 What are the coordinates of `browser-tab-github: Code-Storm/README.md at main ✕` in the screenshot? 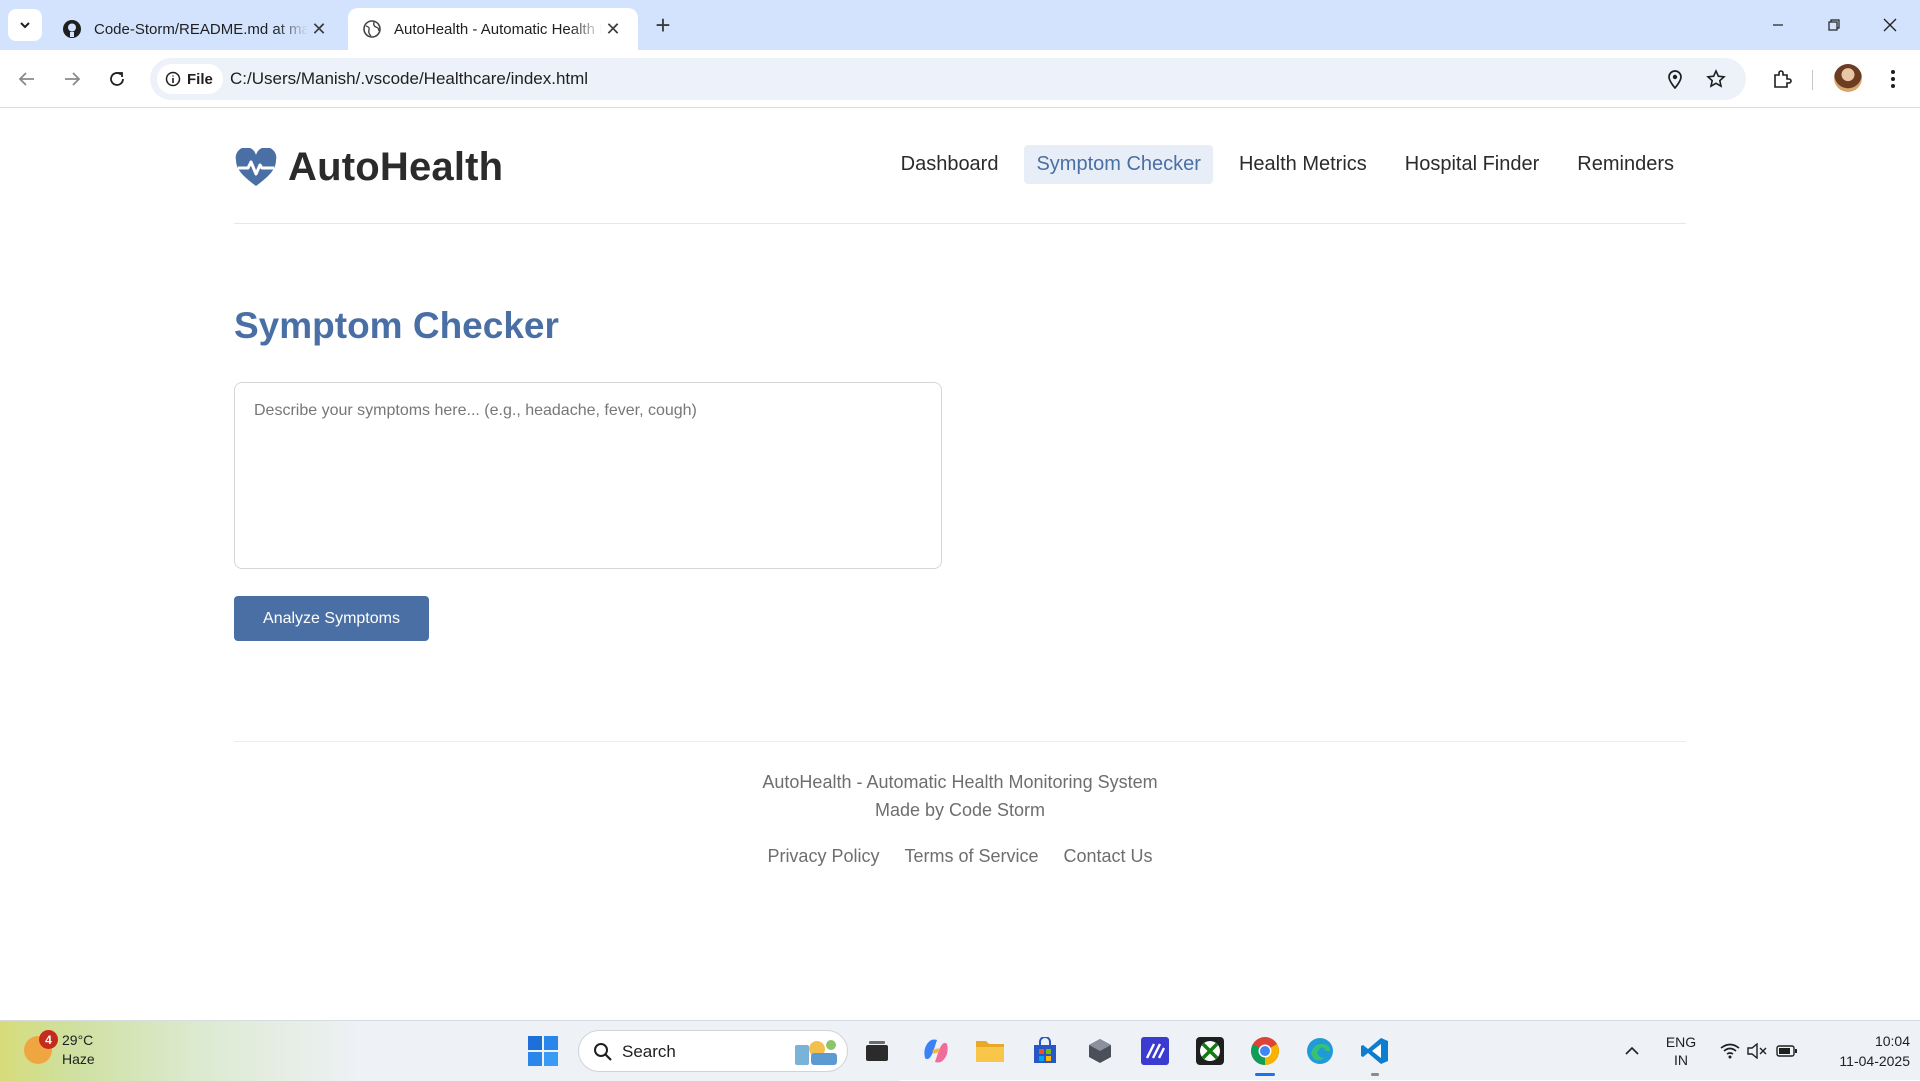 It's located at (196, 29).